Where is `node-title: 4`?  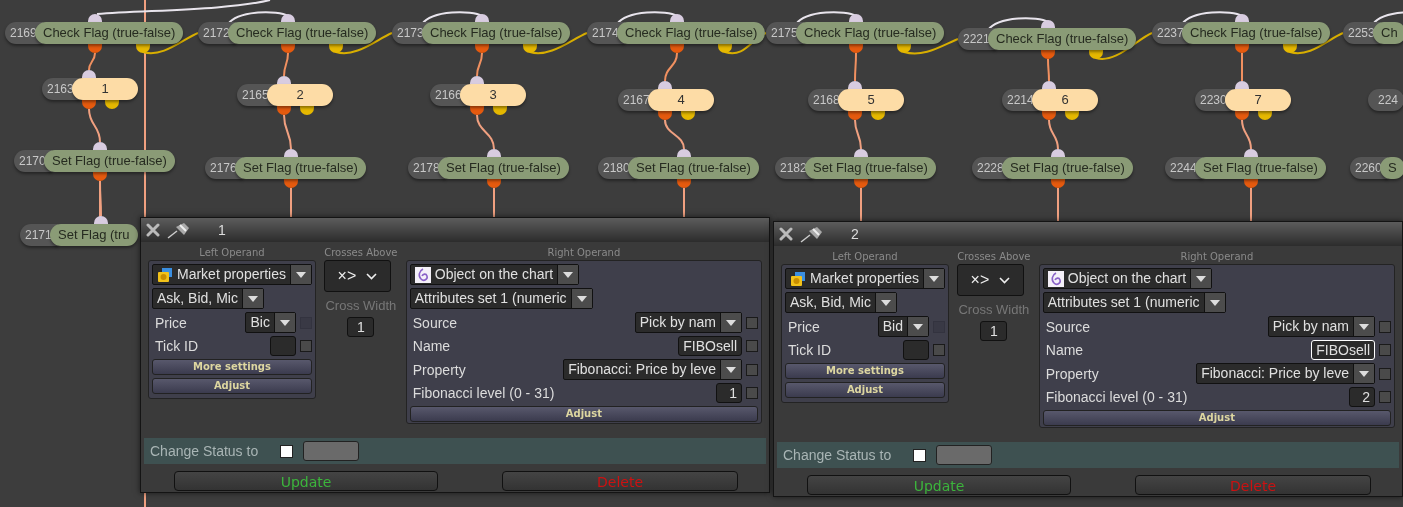 node-title: 4 is located at coordinates (681, 100).